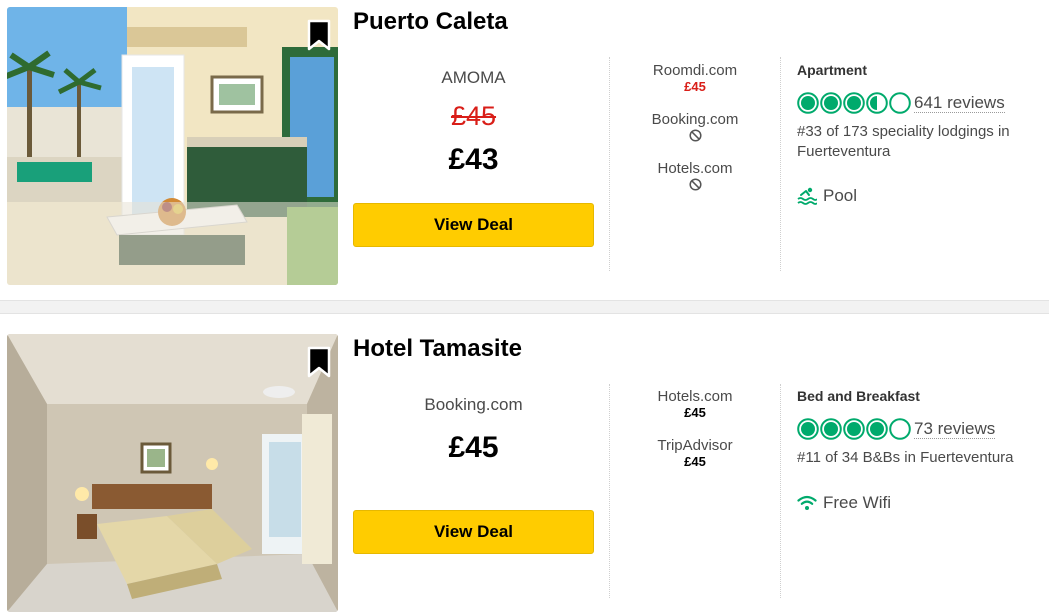  I want to click on amenity: Free Wifi, so click(844, 503).